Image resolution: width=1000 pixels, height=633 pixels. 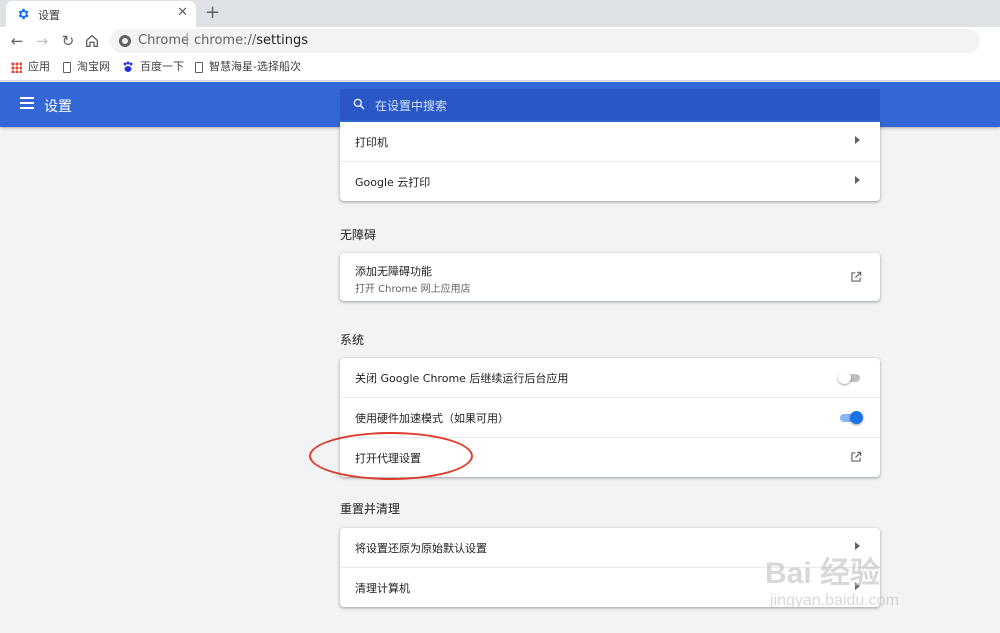 I want to click on baidu-paw-icon, so click(x=128, y=66).